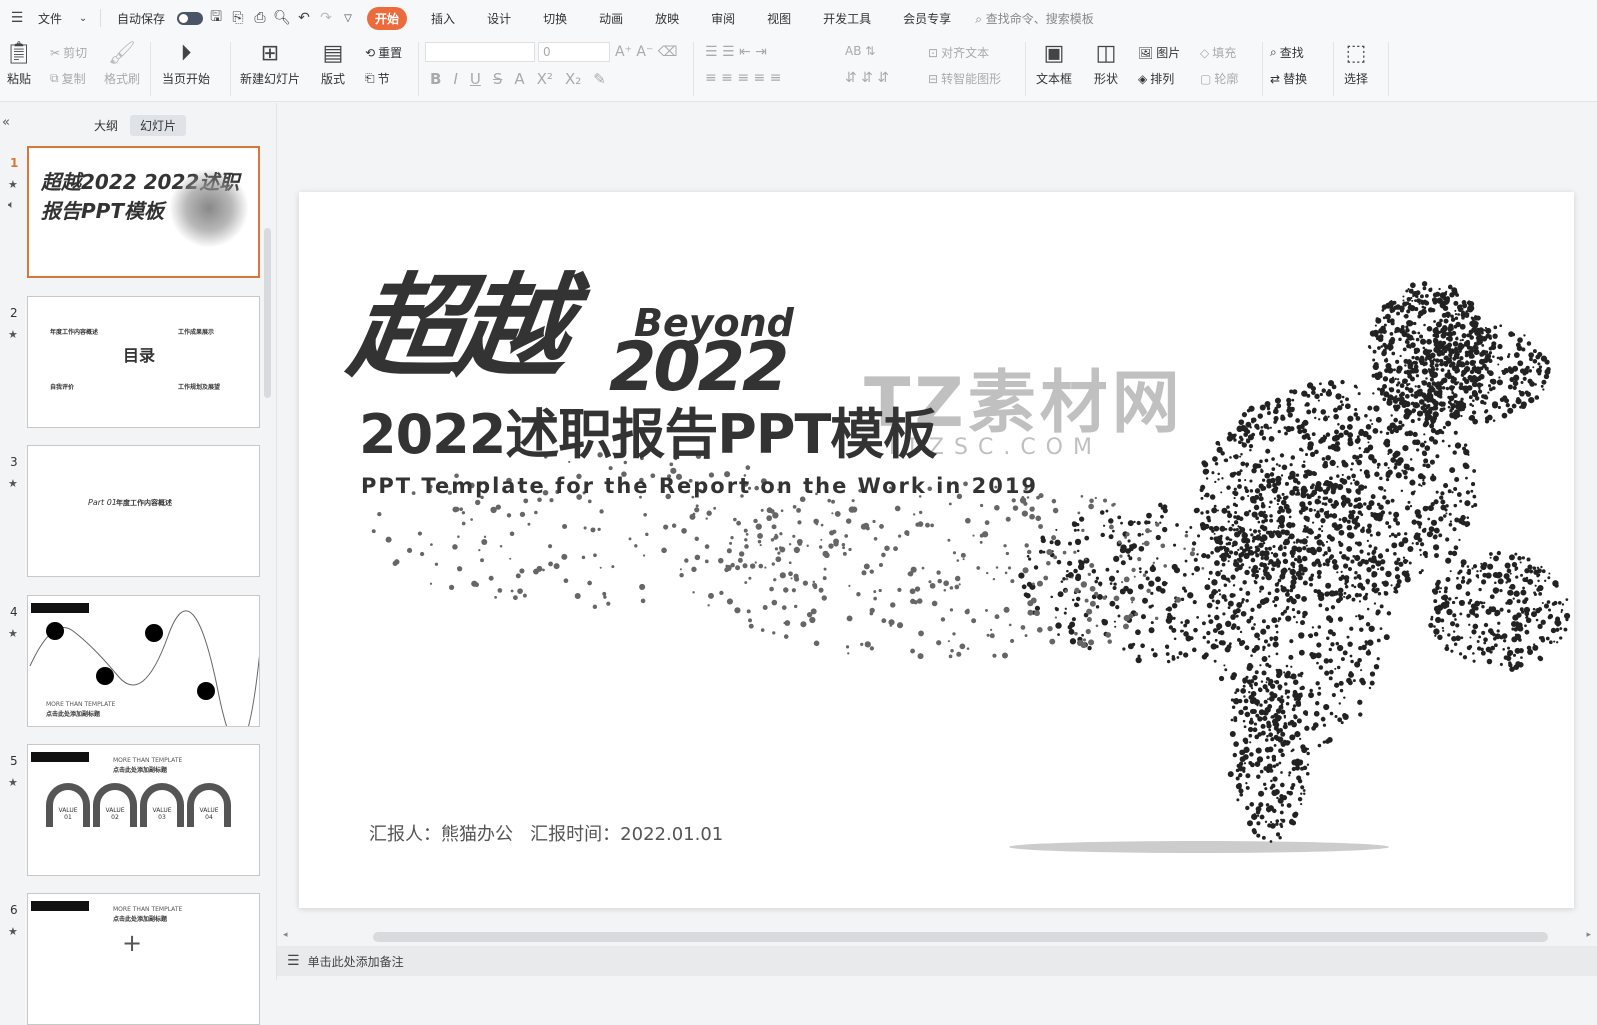  Describe the element at coordinates (144, 503) in the screenshot. I see `thumb-title: 年度工作内容概述` at that location.